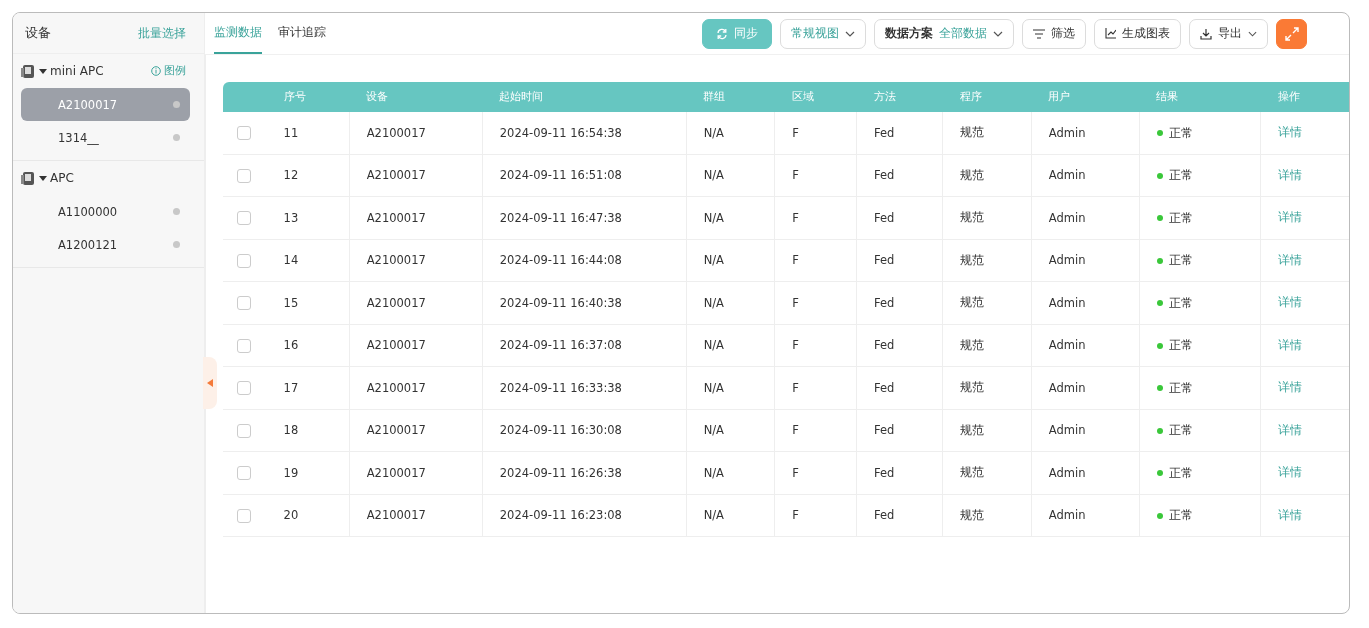 The image size is (1369, 628). I want to click on line-chart-icon, so click(1110, 33).